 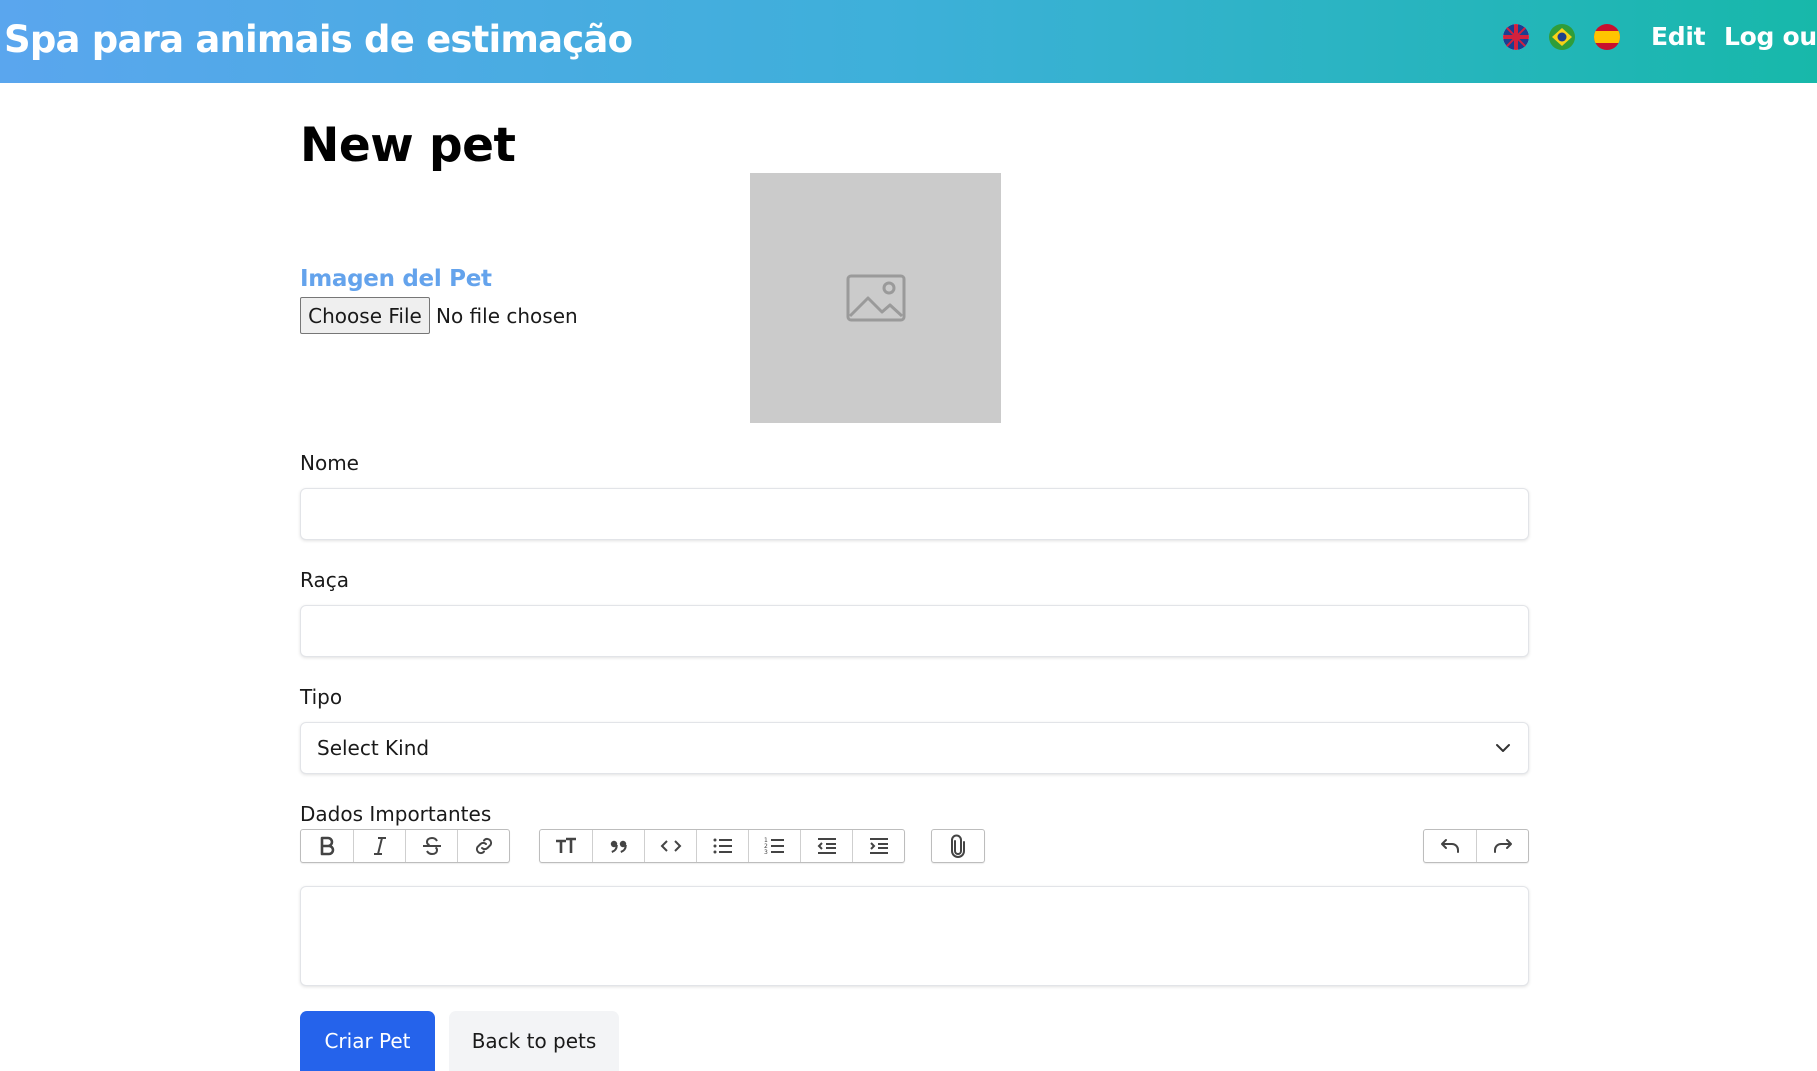 I want to click on brand-title: Spa para animais de estimação, so click(x=318, y=39).